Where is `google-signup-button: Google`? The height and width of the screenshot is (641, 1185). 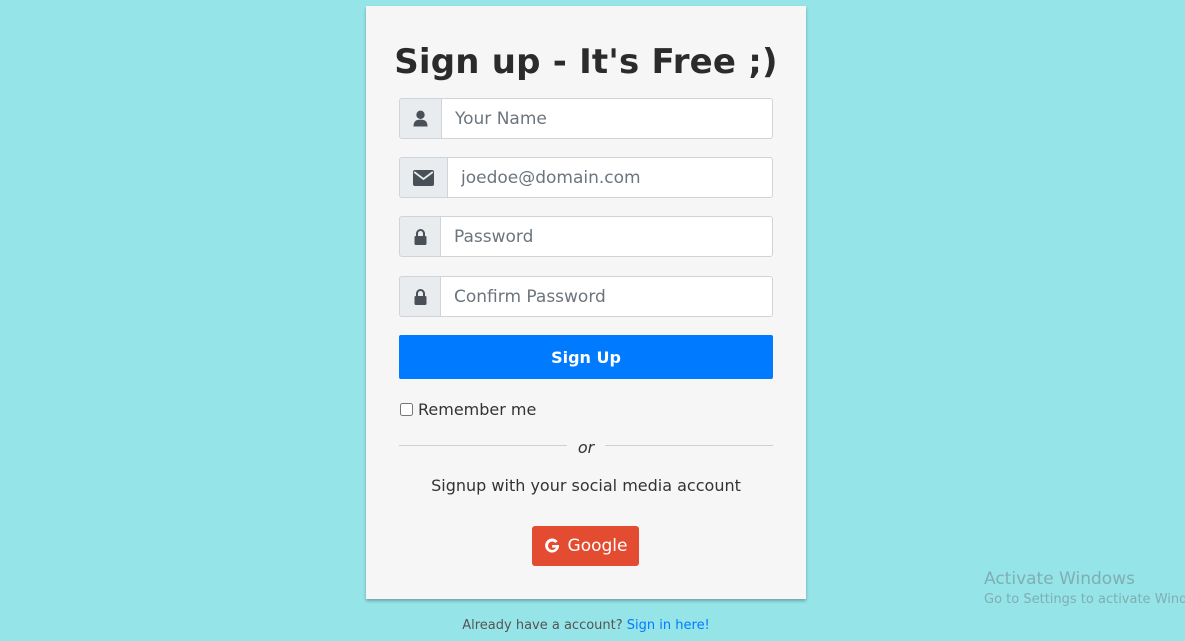 google-signup-button: Google is located at coordinates (585, 546).